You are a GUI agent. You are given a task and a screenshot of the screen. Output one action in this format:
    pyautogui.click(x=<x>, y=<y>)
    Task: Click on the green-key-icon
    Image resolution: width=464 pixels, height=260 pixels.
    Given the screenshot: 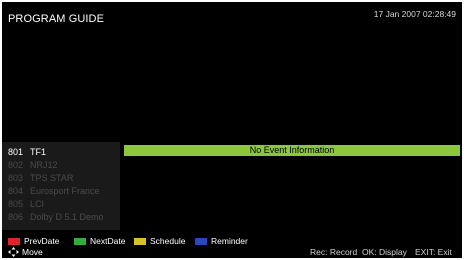 What is the action you would take?
    pyautogui.click(x=80, y=241)
    